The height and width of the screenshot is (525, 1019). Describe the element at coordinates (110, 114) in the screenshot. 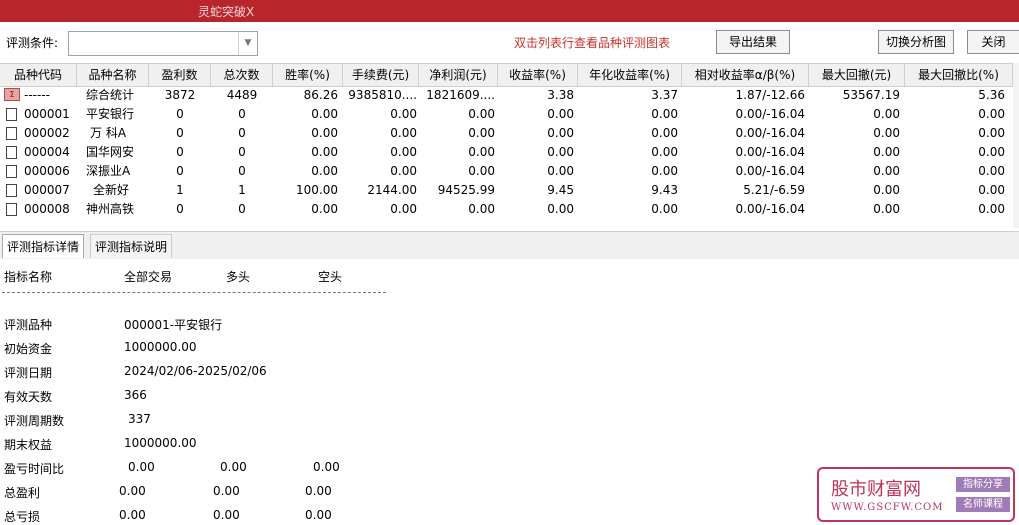

I see `cell-name: 平安银行` at that location.